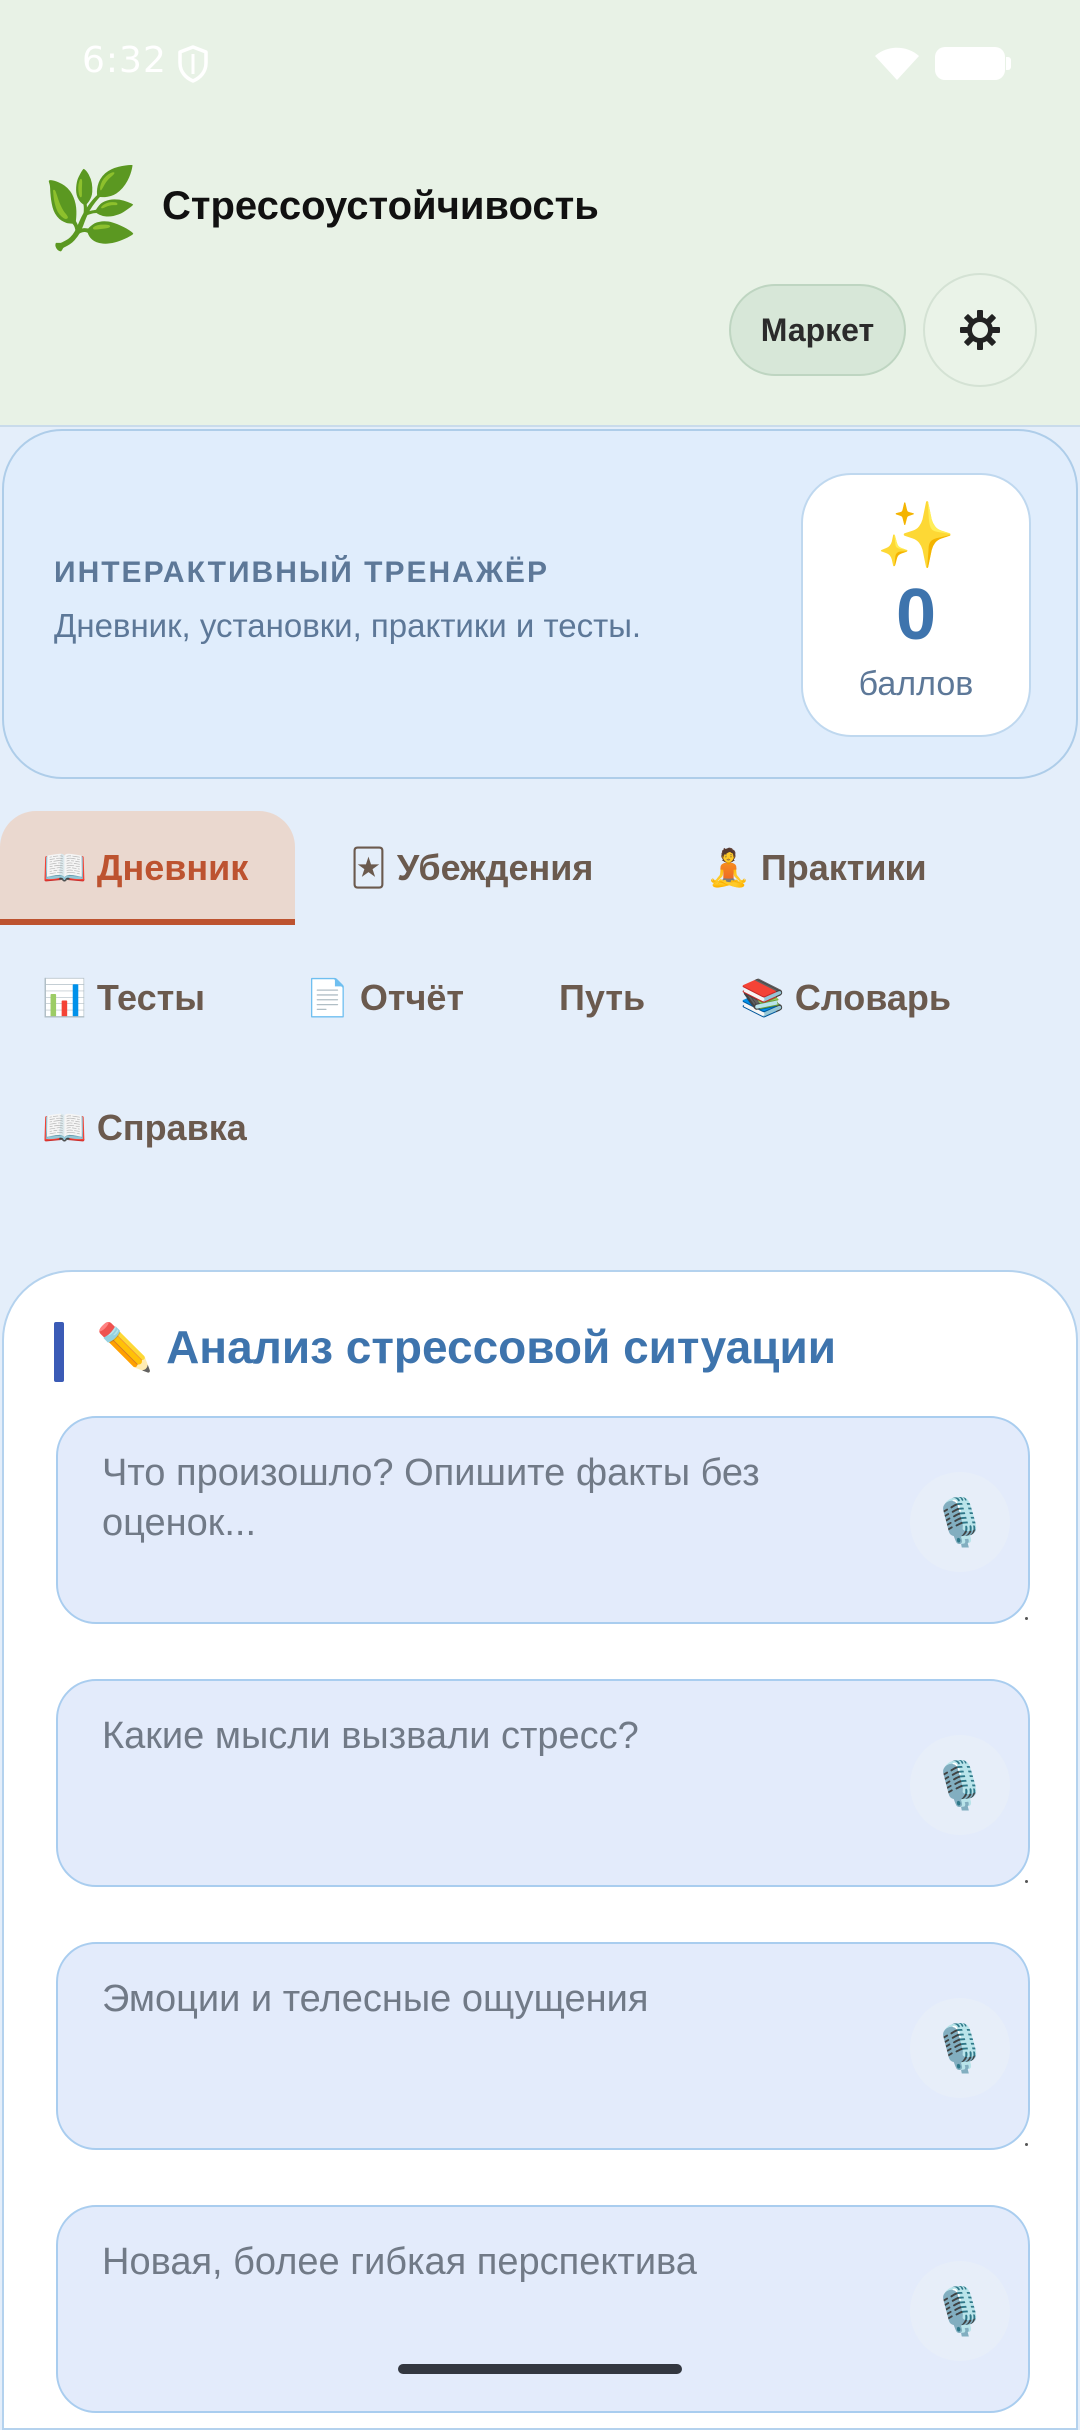  Describe the element at coordinates (543, 2309) in the screenshot. I see `perspective-field: Новая, более гибкая перспектива 🎙️` at that location.